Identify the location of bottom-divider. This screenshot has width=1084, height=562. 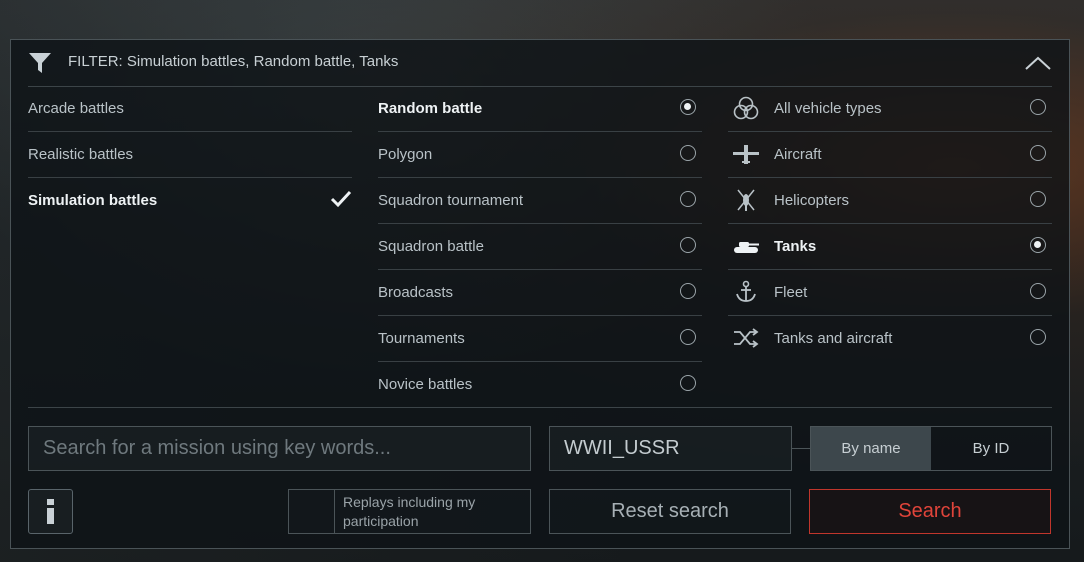
(540, 407).